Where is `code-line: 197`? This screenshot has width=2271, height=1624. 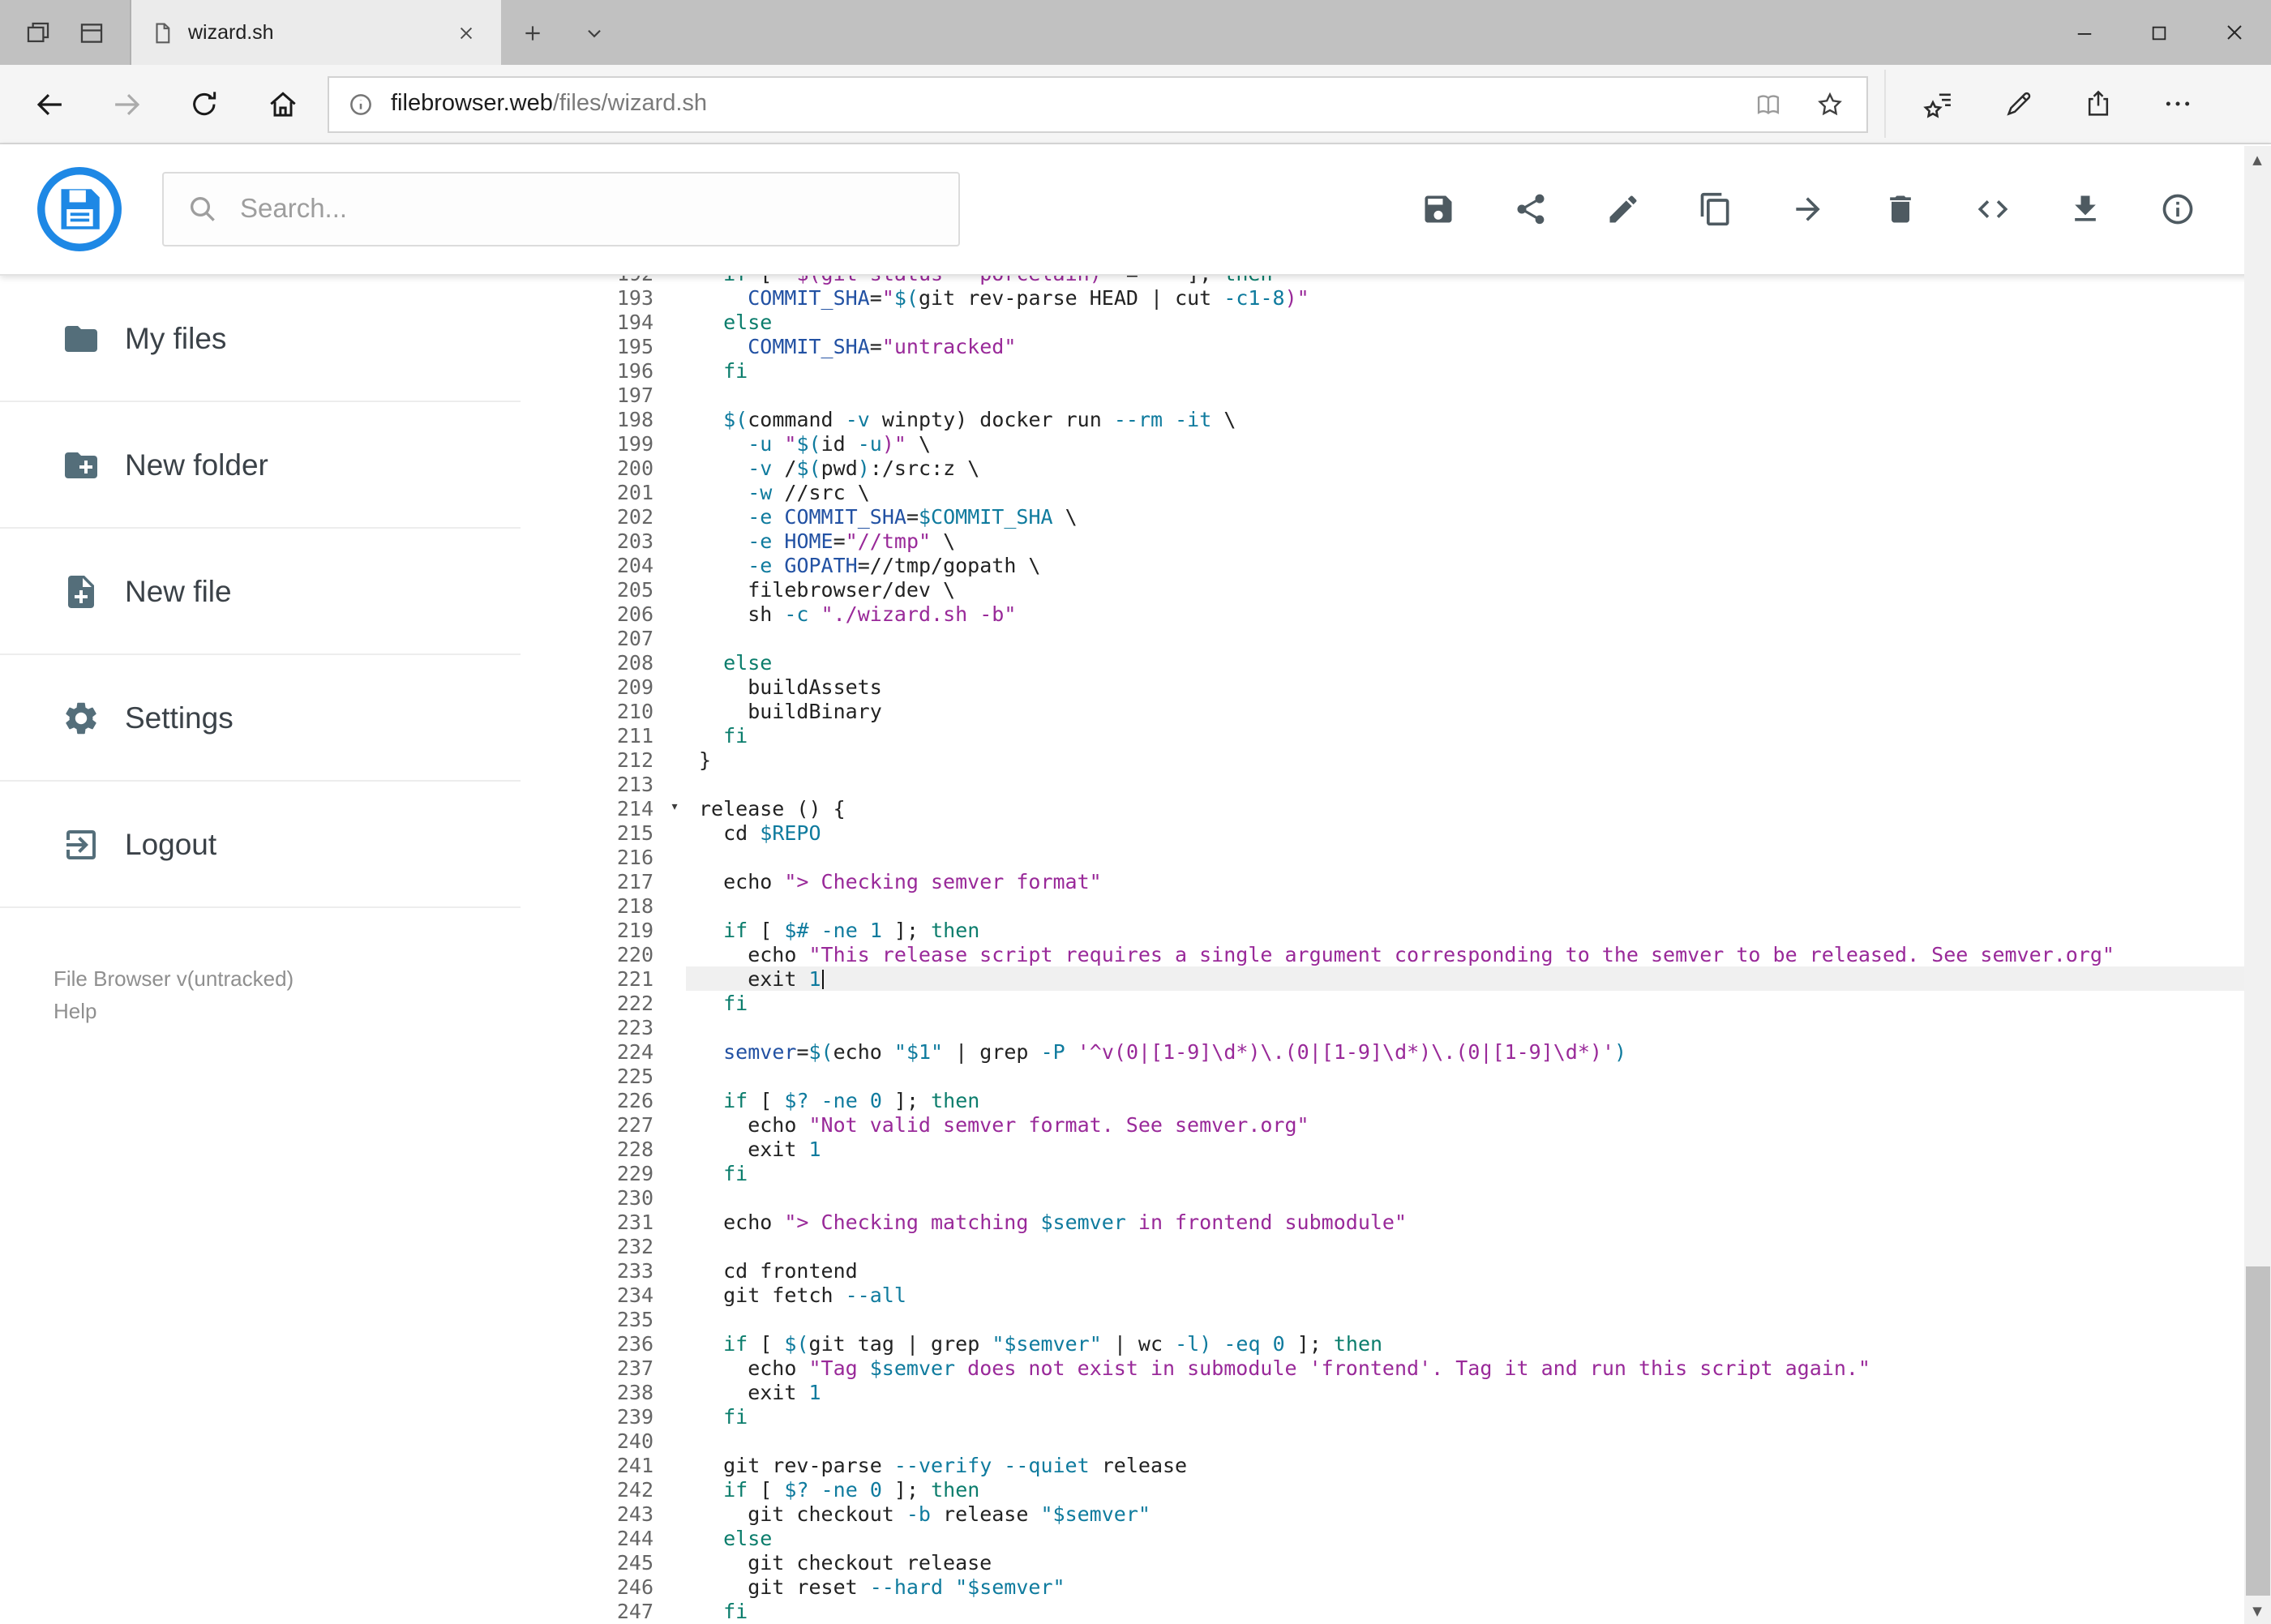
code-line: 197 is located at coordinates (1382, 395).